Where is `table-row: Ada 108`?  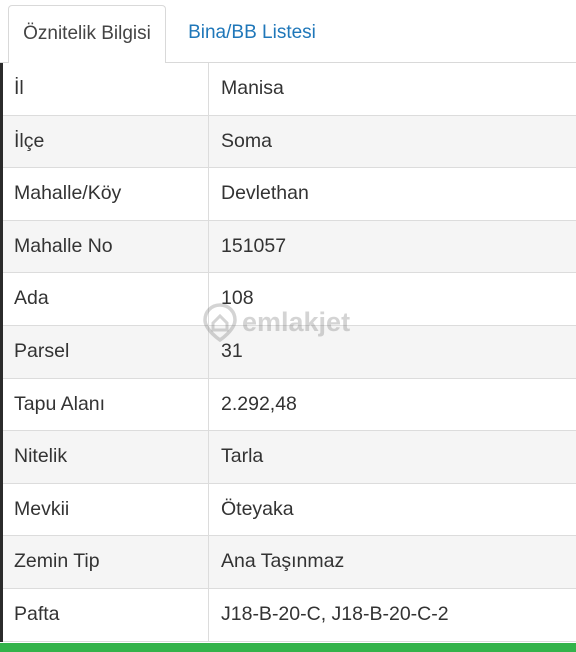
table-row: Ada 108 is located at coordinates (289, 299).